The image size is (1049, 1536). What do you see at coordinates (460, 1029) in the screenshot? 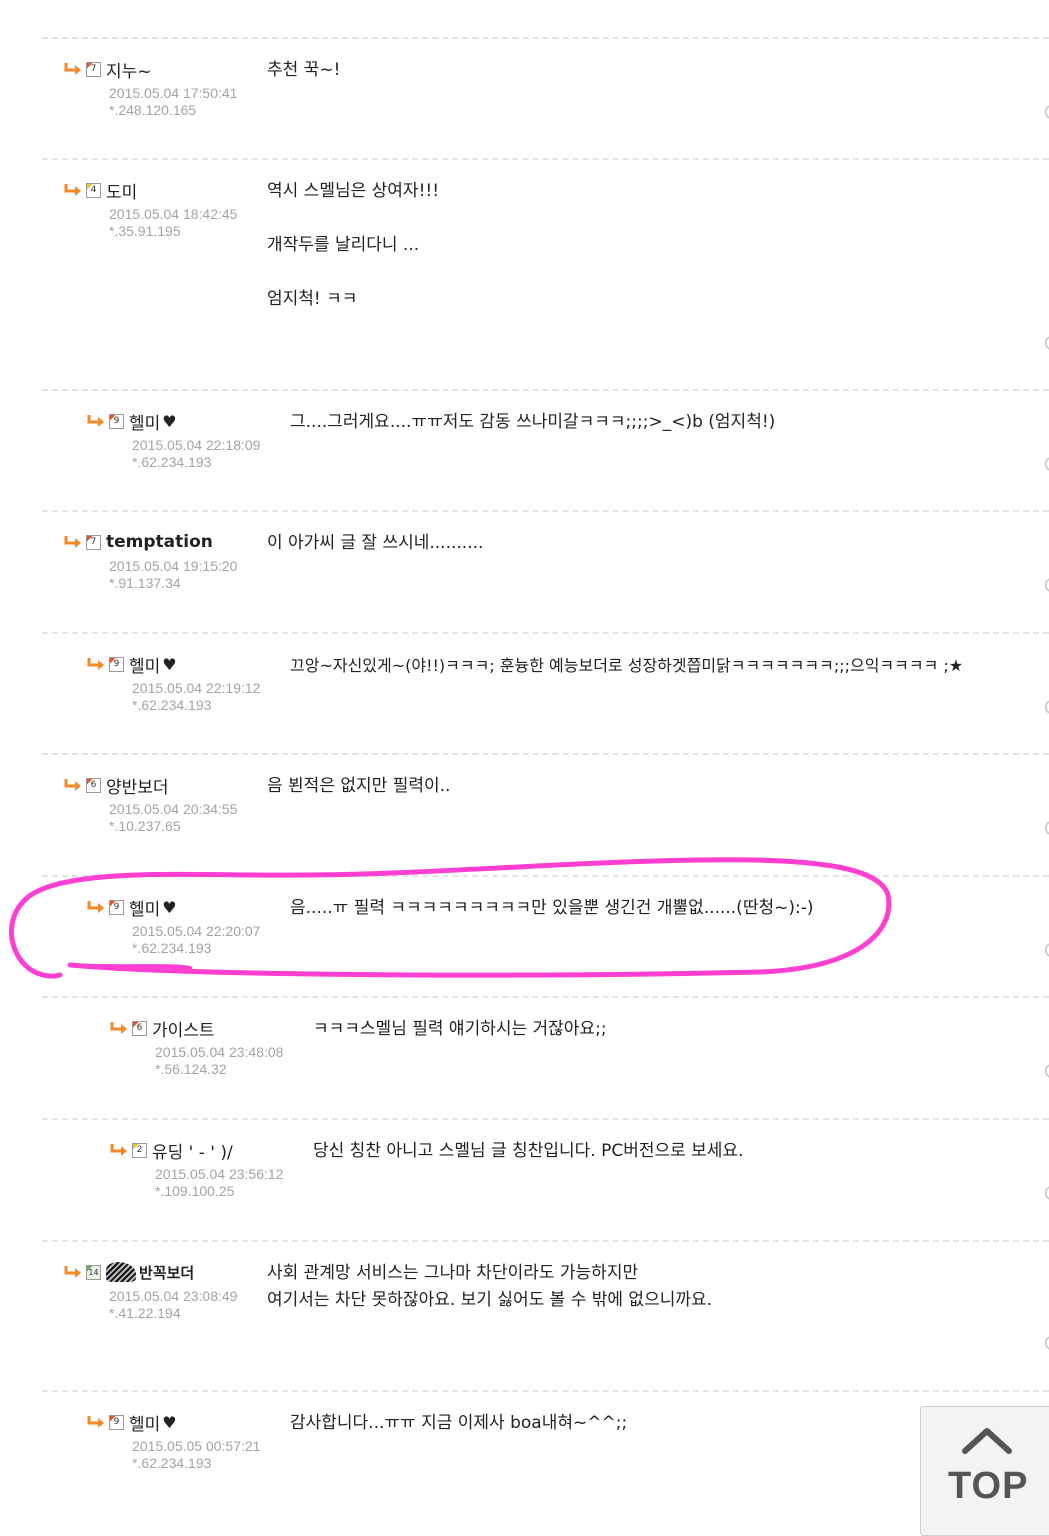
I see `comment-text: ㅋㅋㅋ스멜님 필력 얘기하시는 거잖아요;;` at bounding box center [460, 1029].